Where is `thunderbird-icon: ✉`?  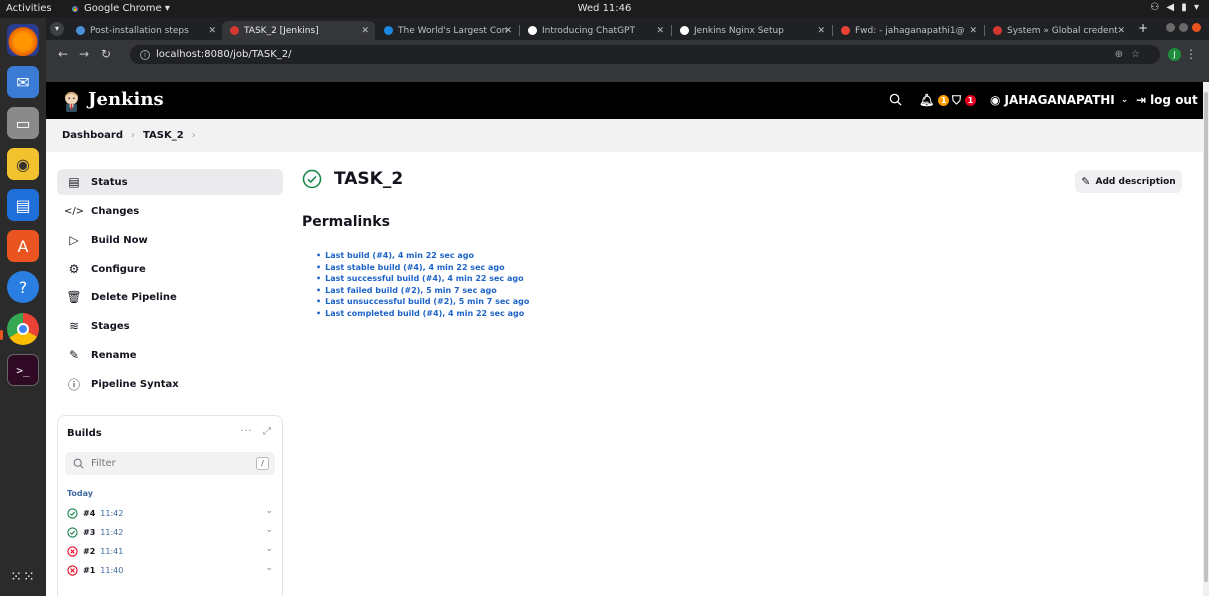 thunderbird-icon: ✉ is located at coordinates (23, 82).